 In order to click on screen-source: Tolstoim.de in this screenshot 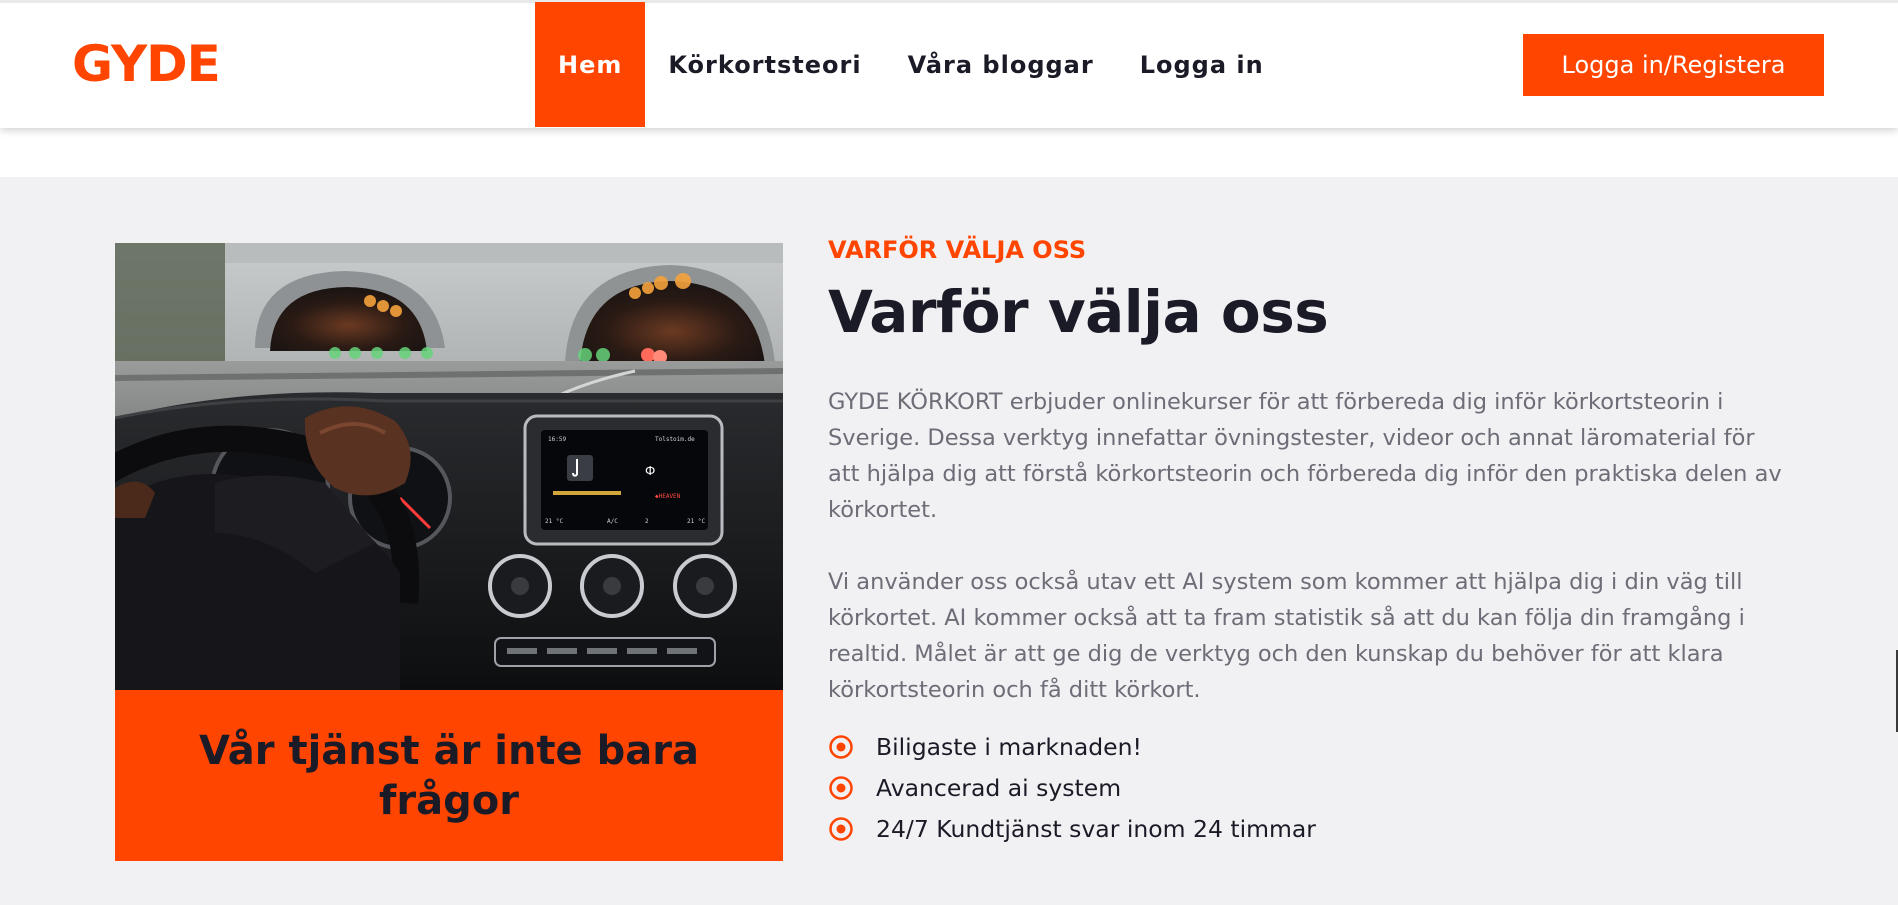, I will do `click(675, 439)`.